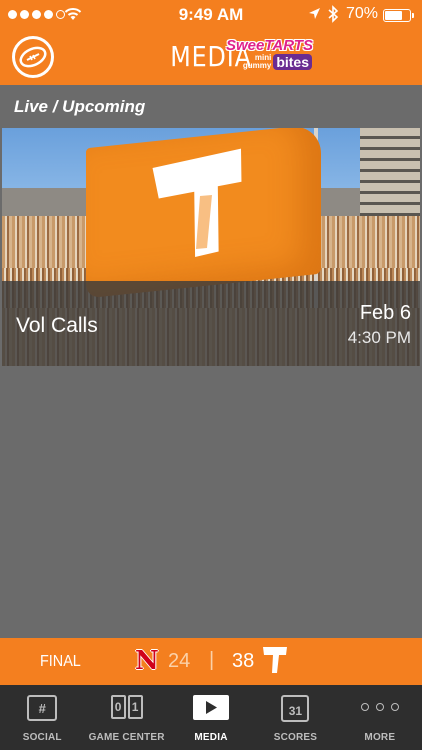 The image size is (422, 750). I want to click on away-score: 24, so click(179, 661).